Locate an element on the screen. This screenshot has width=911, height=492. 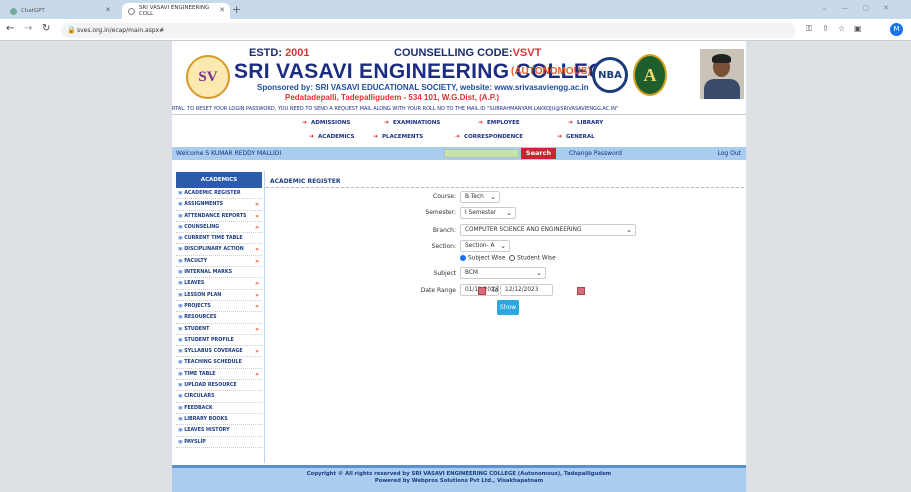
sidebar-item-label: ACADEMIC REGISTER is located at coordinates (212, 193).